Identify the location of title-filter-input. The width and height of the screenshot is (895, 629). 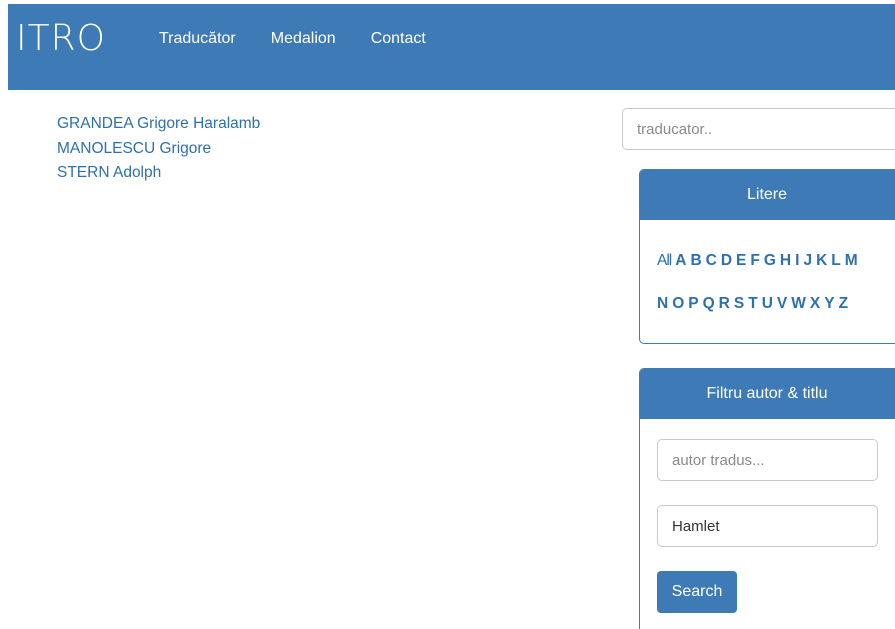
(767, 526).